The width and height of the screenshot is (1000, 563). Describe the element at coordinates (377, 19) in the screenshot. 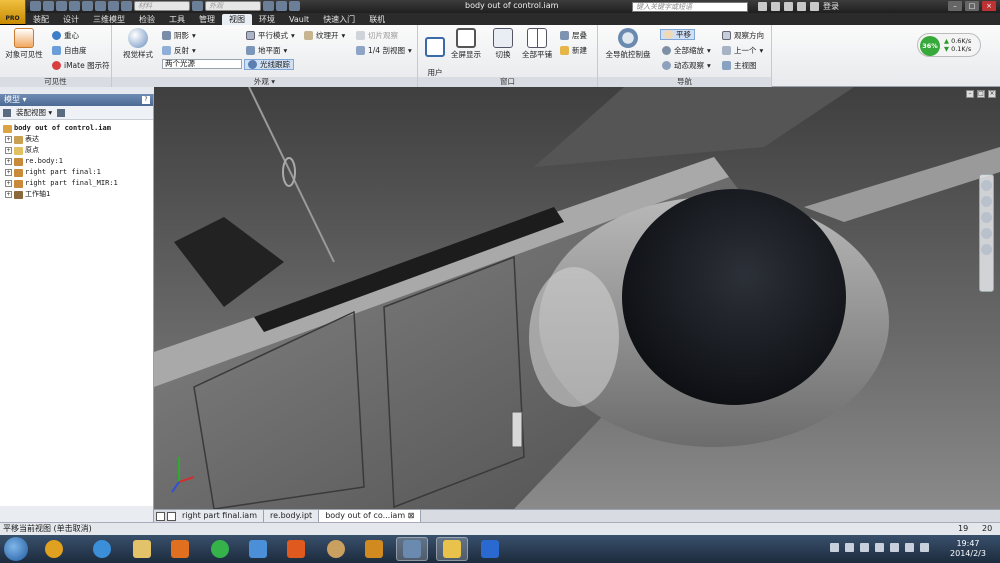

I see `tab-online: 联机` at that location.